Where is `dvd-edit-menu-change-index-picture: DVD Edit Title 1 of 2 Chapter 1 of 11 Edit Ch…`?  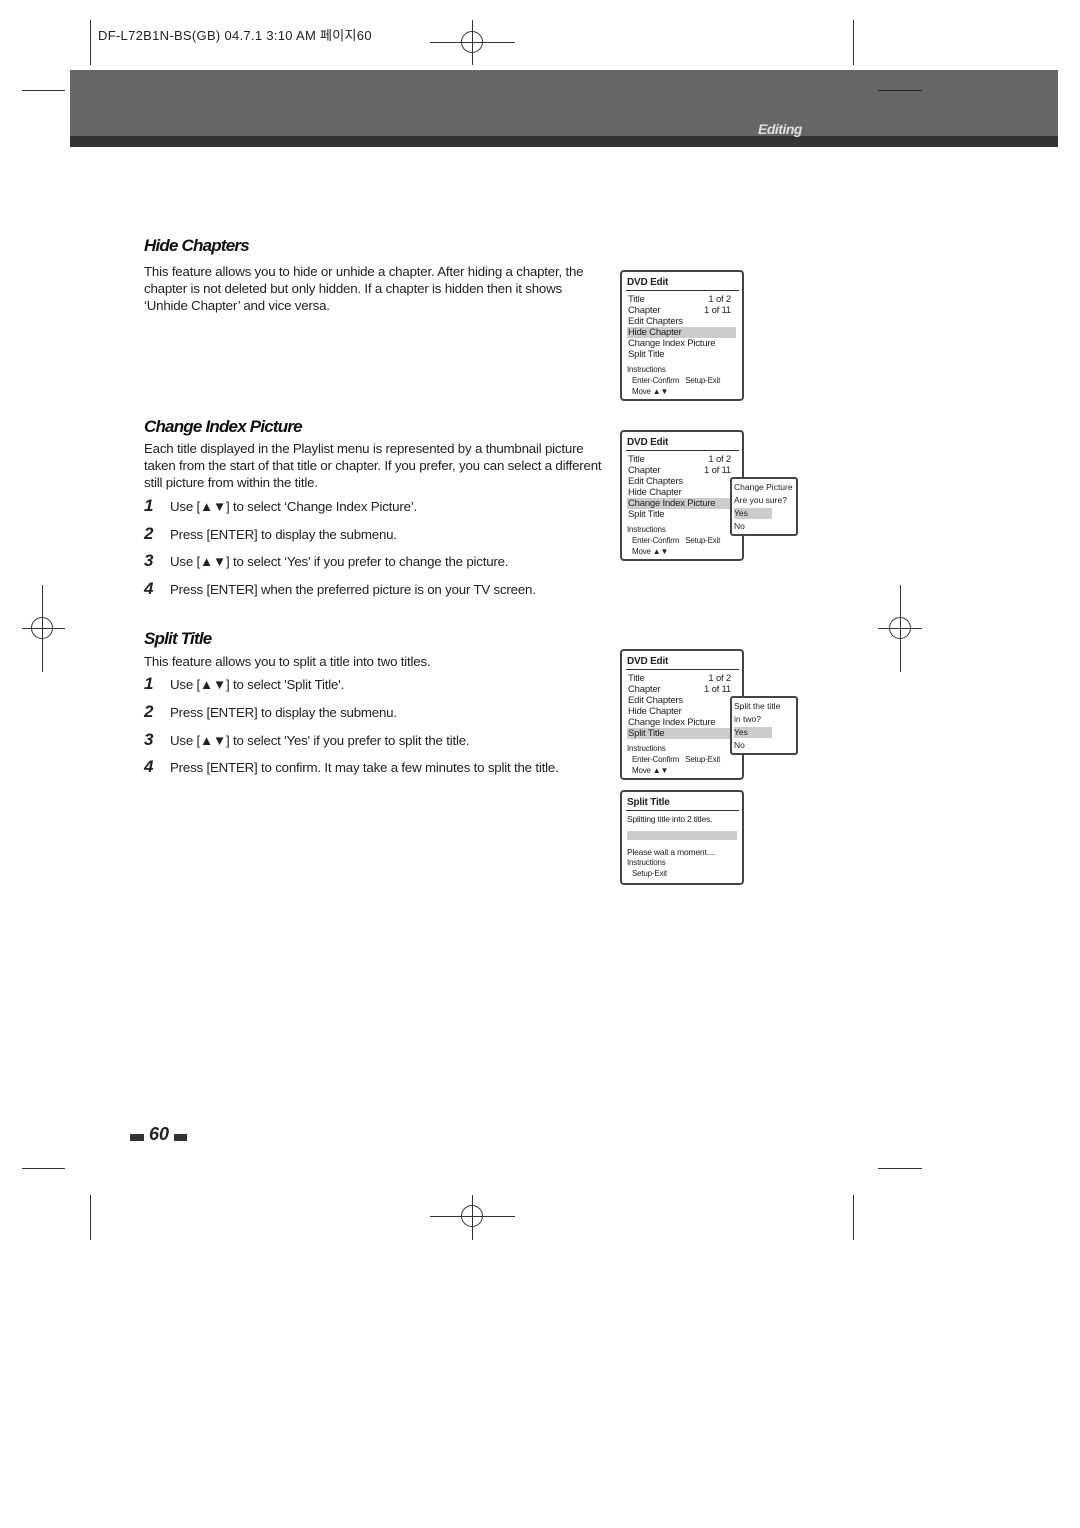
dvd-edit-menu-change-index-picture: DVD Edit Title 1 of 2 Chapter 1 of 11 Edit Ch… is located at coordinates (682, 495).